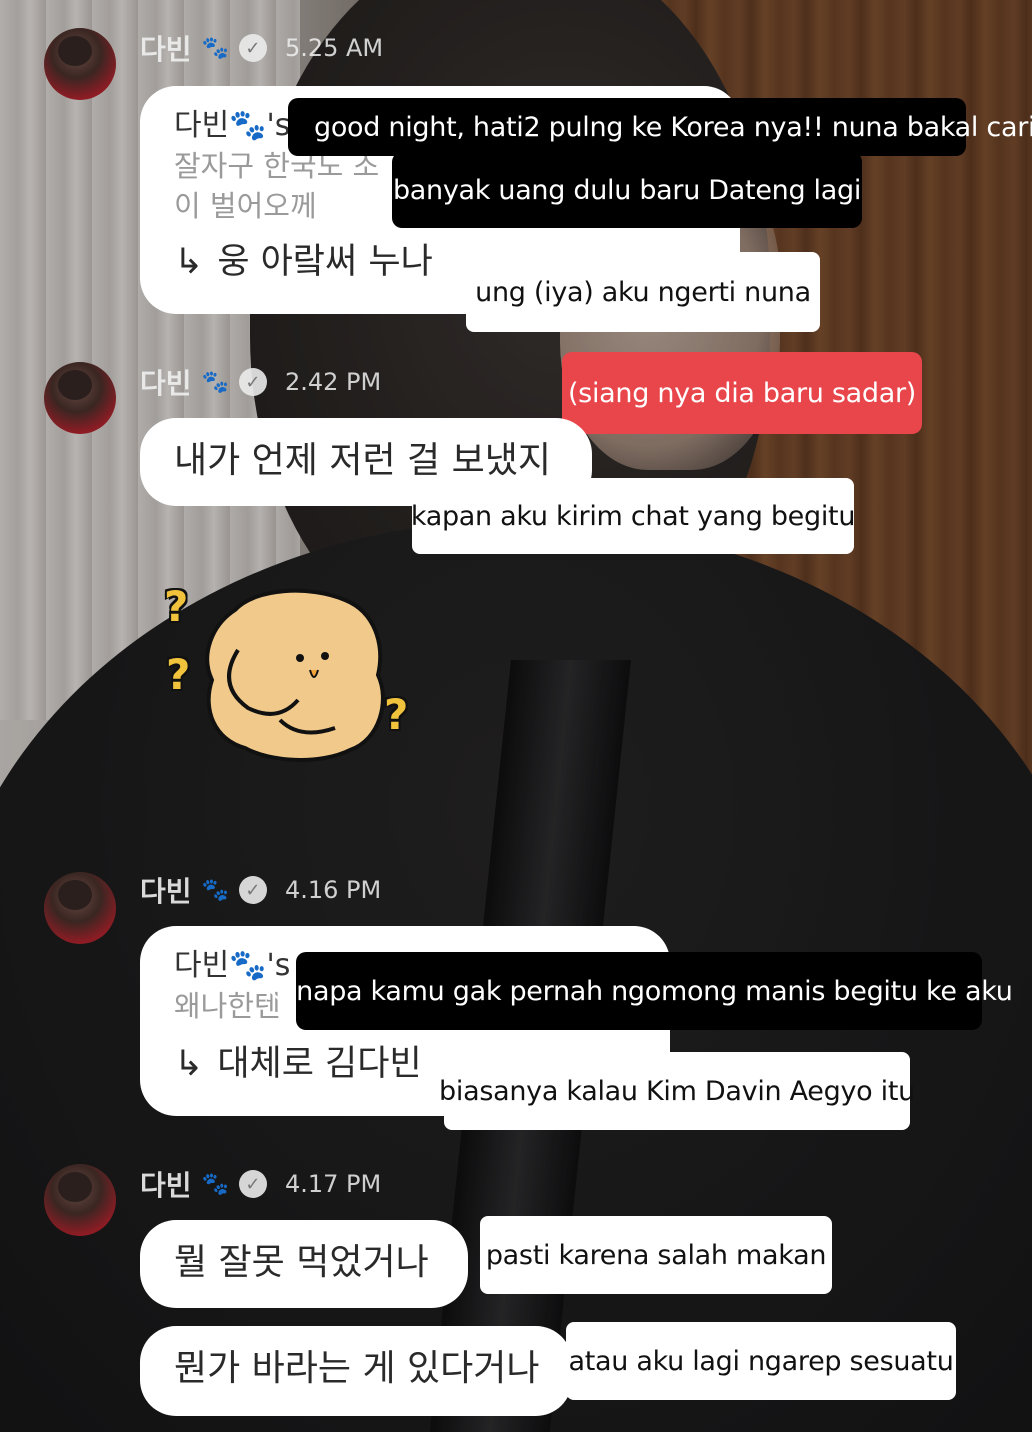 The image size is (1032, 1432). What do you see at coordinates (333, 382) in the screenshot?
I see `message-time: 2.42 PM` at bounding box center [333, 382].